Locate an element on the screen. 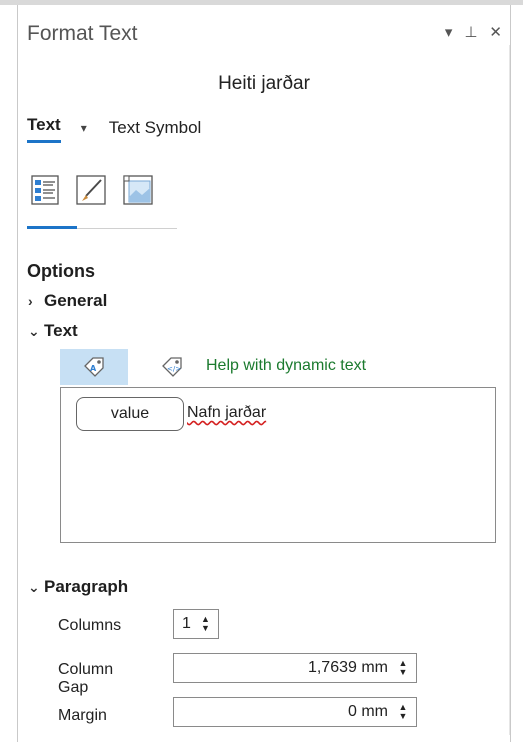  icon-tab-selection-bar is located at coordinates (52, 227).